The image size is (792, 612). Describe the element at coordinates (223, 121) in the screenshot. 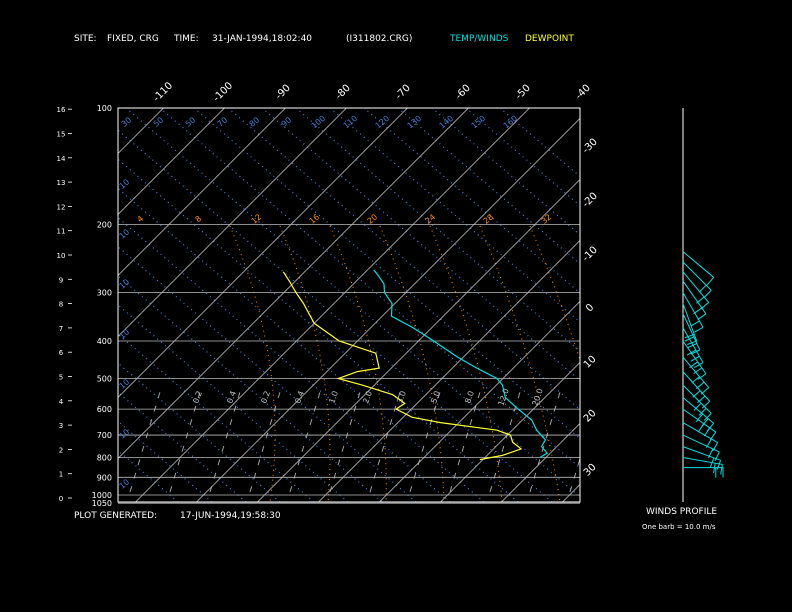

I see `dry-adiabat-label: 70` at that location.